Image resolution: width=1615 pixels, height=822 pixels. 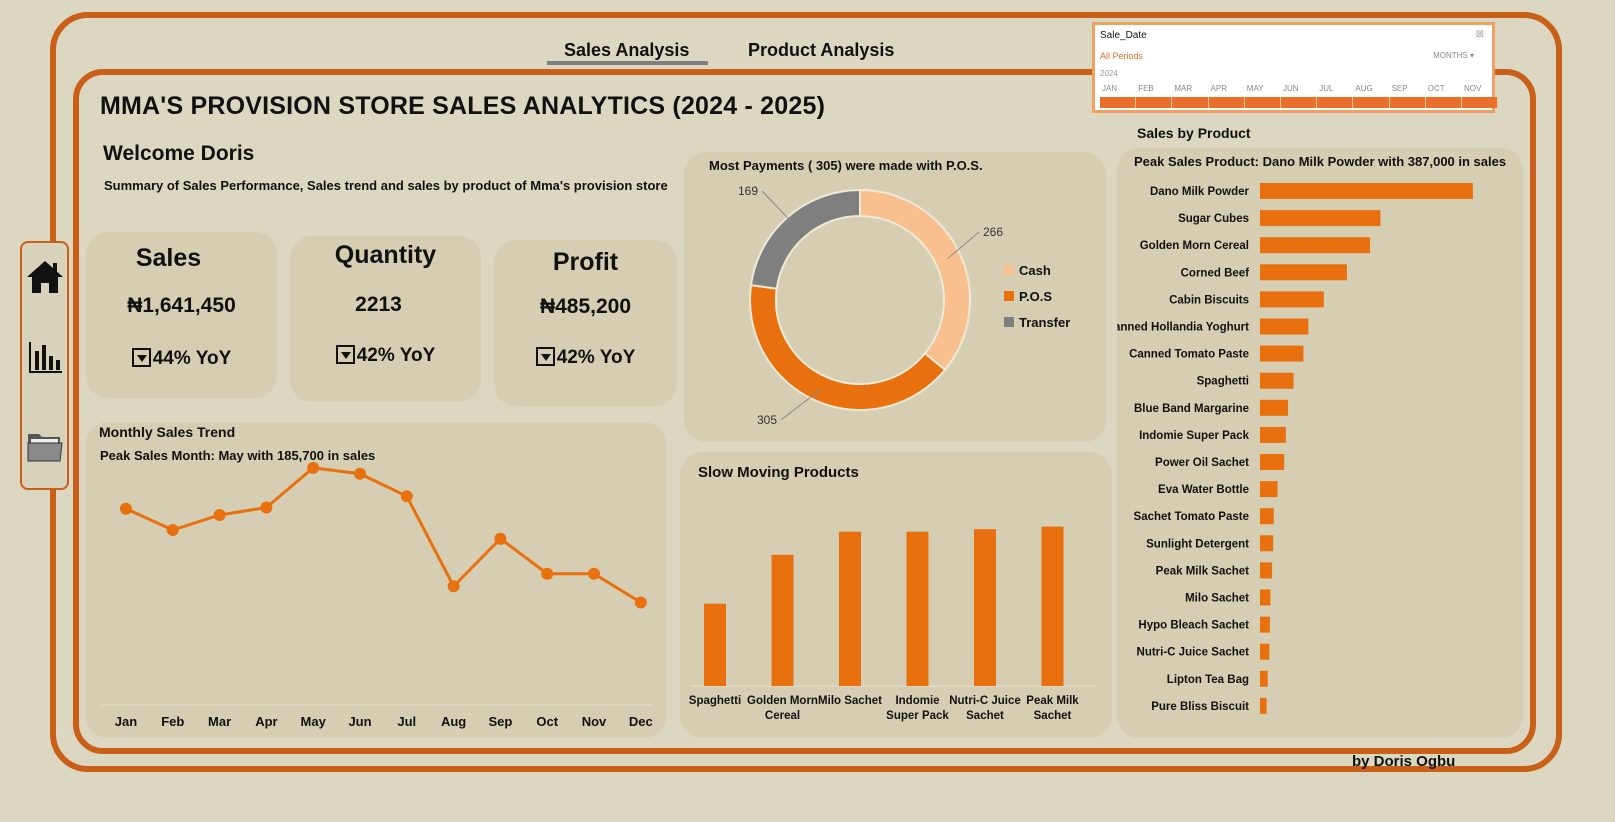 I want to click on slicer-selection: All Periods, so click(x=1122, y=56).